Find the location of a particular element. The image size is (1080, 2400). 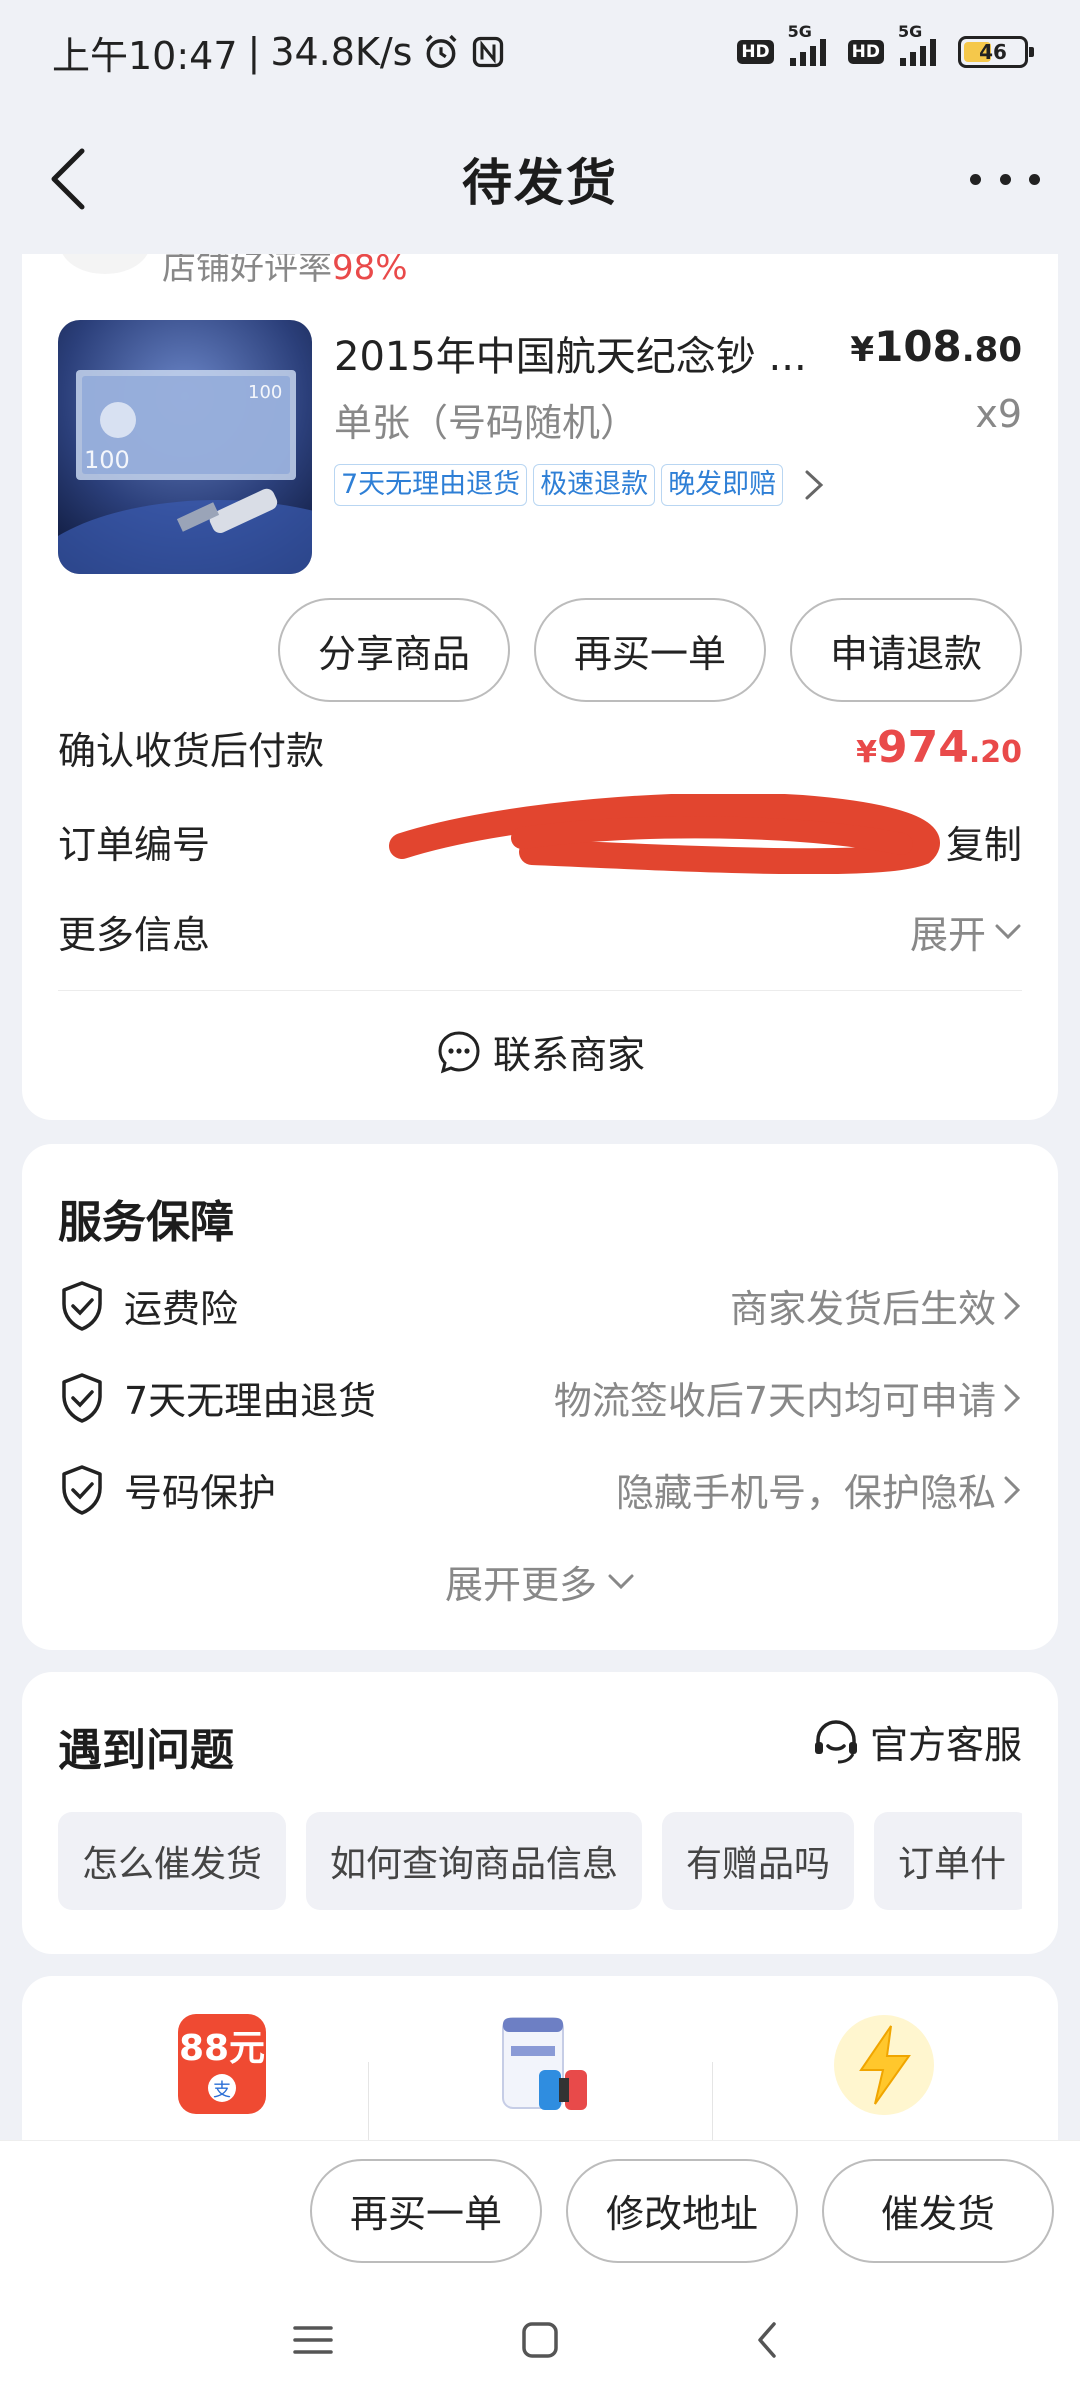

square-icon is located at coordinates (540, 2340).